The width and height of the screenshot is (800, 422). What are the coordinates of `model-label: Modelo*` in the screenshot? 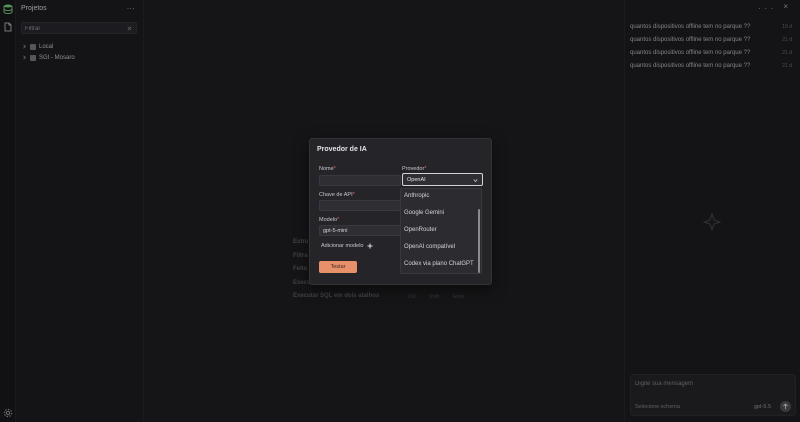 It's located at (329, 220).